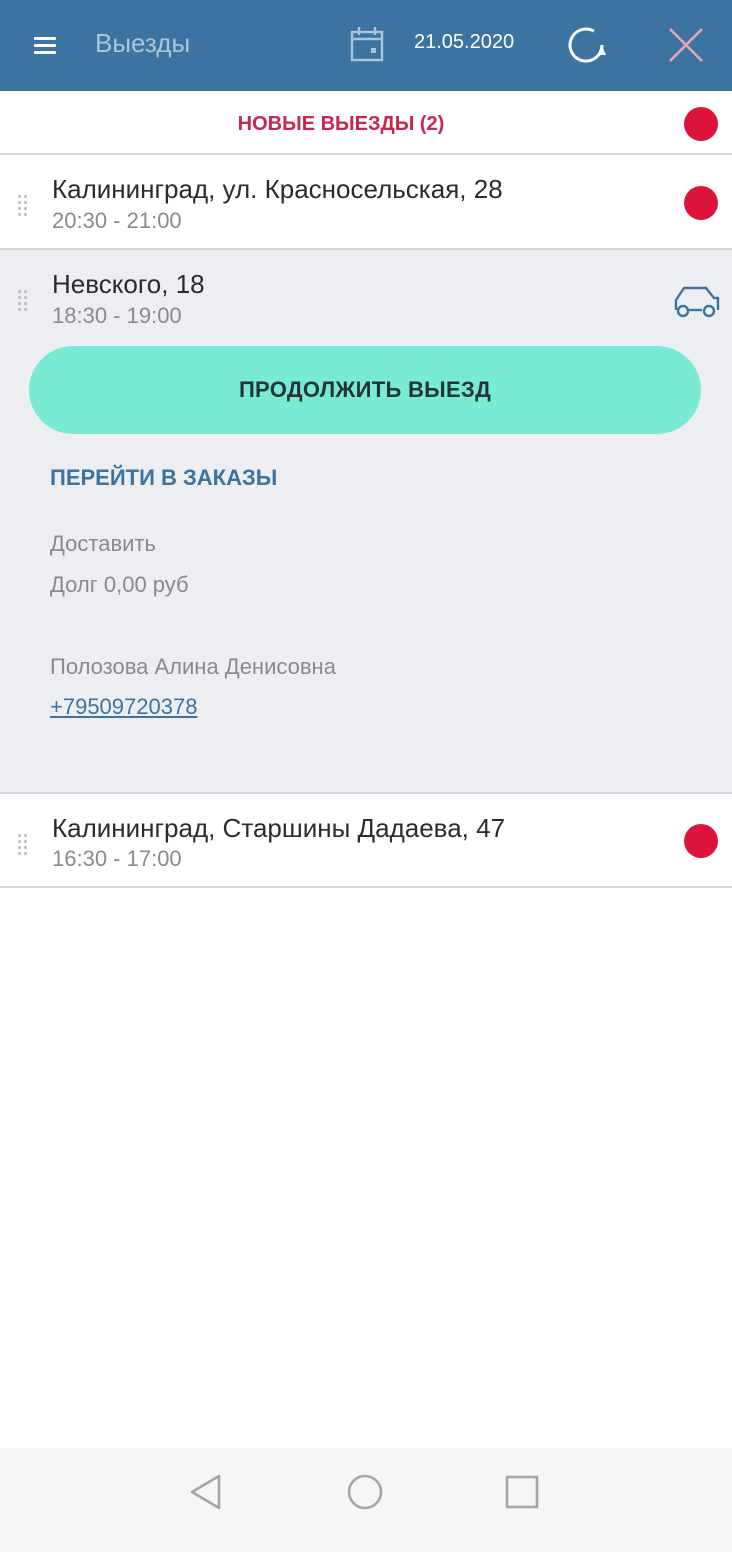 This screenshot has width=732, height=1552. I want to click on trip-address: Калининград, Старшины Дадаева, 47, so click(279, 828).